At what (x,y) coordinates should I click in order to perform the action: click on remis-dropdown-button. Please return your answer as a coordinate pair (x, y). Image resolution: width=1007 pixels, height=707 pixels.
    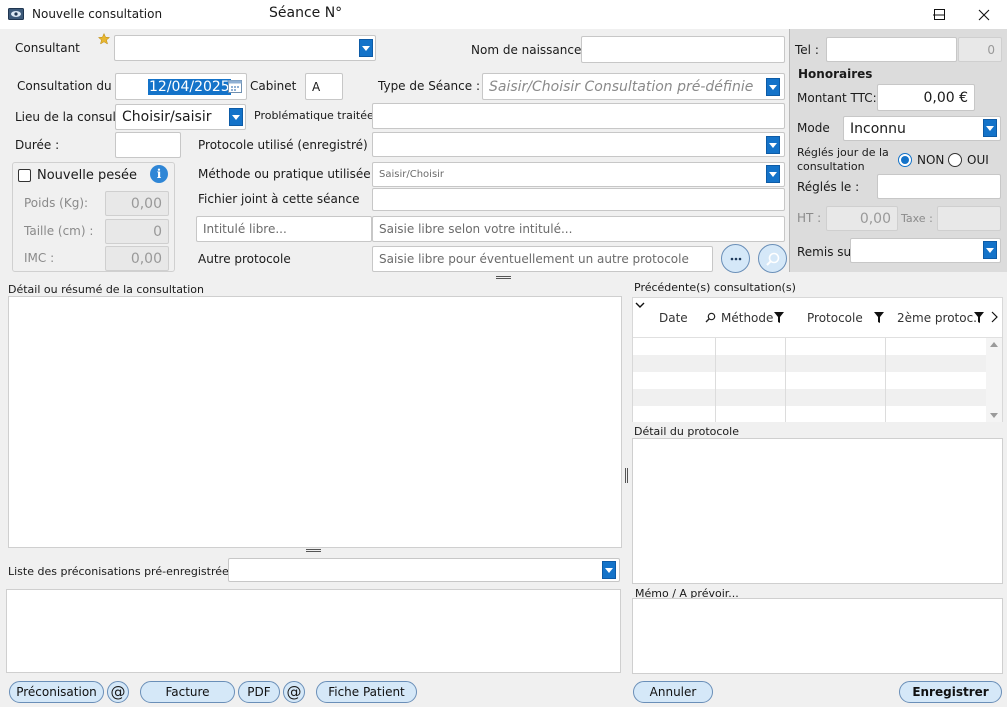
    Looking at the image, I should click on (990, 250).